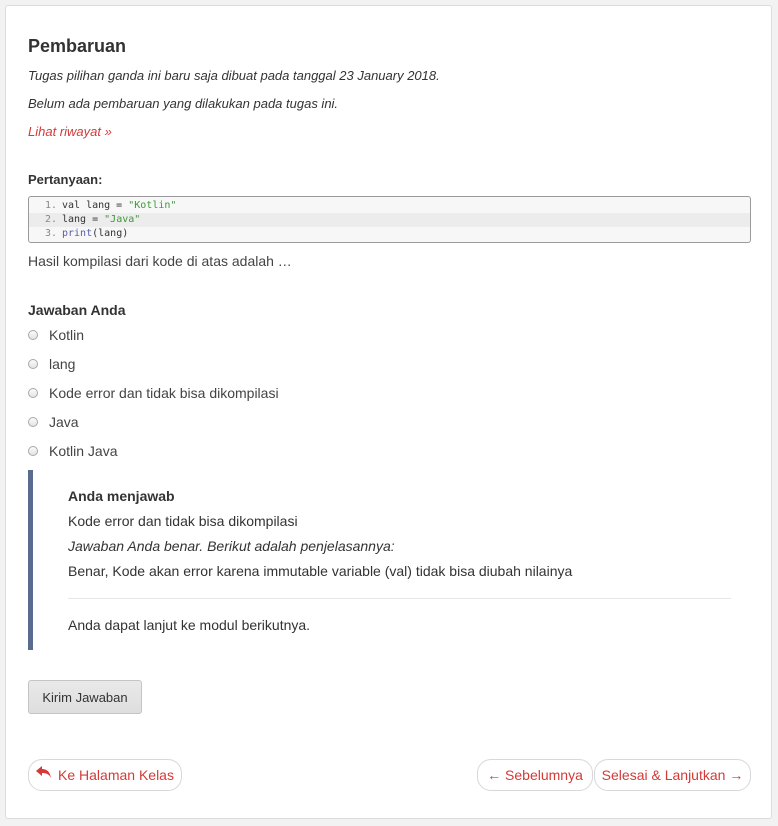 This screenshot has height=826, width=778. I want to click on finish-next-button: Selesai & Lanjutkan →, so click(672, 775).